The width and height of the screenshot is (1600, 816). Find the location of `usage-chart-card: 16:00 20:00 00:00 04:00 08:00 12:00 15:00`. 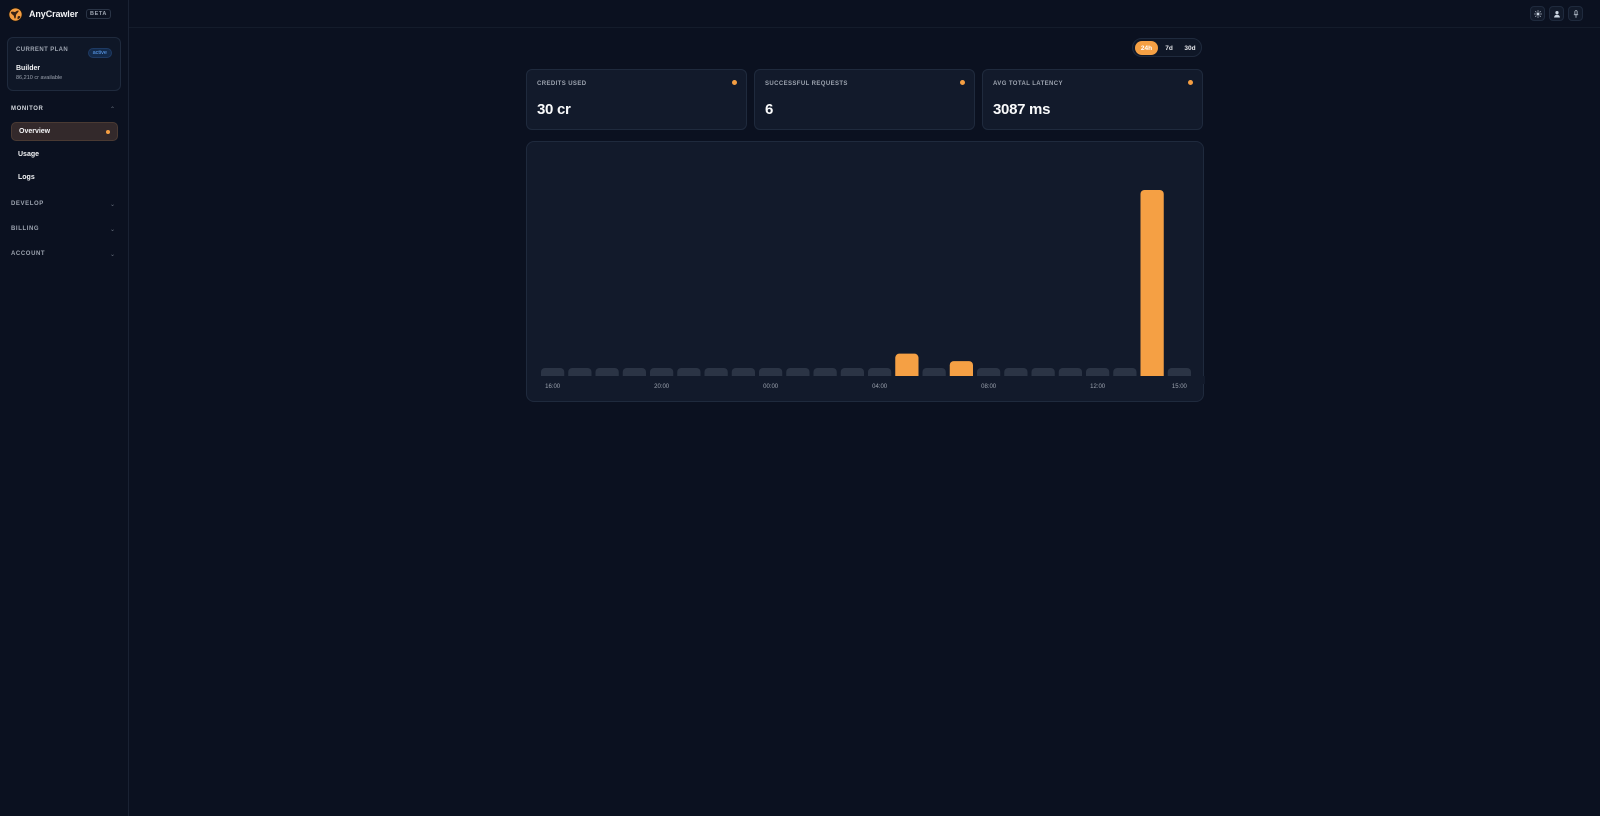

usage-chart-card: 16:00 20:00 00:00 04:00 08:00 12:00 15:00 is located at coordinates (865, 271).